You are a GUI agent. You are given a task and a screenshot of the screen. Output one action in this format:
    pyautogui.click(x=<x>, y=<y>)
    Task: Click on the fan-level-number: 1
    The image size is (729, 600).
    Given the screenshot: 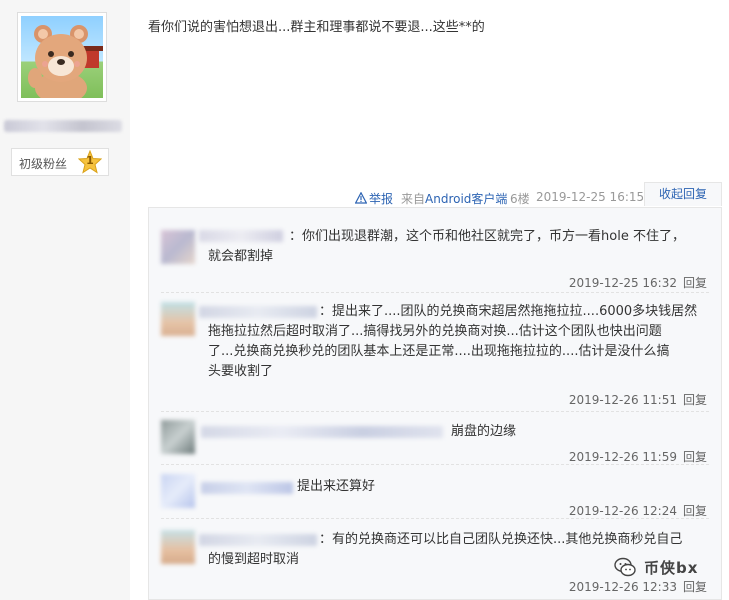 What is the action you would take?
    pyautogui.click(x=90, y=160)
    